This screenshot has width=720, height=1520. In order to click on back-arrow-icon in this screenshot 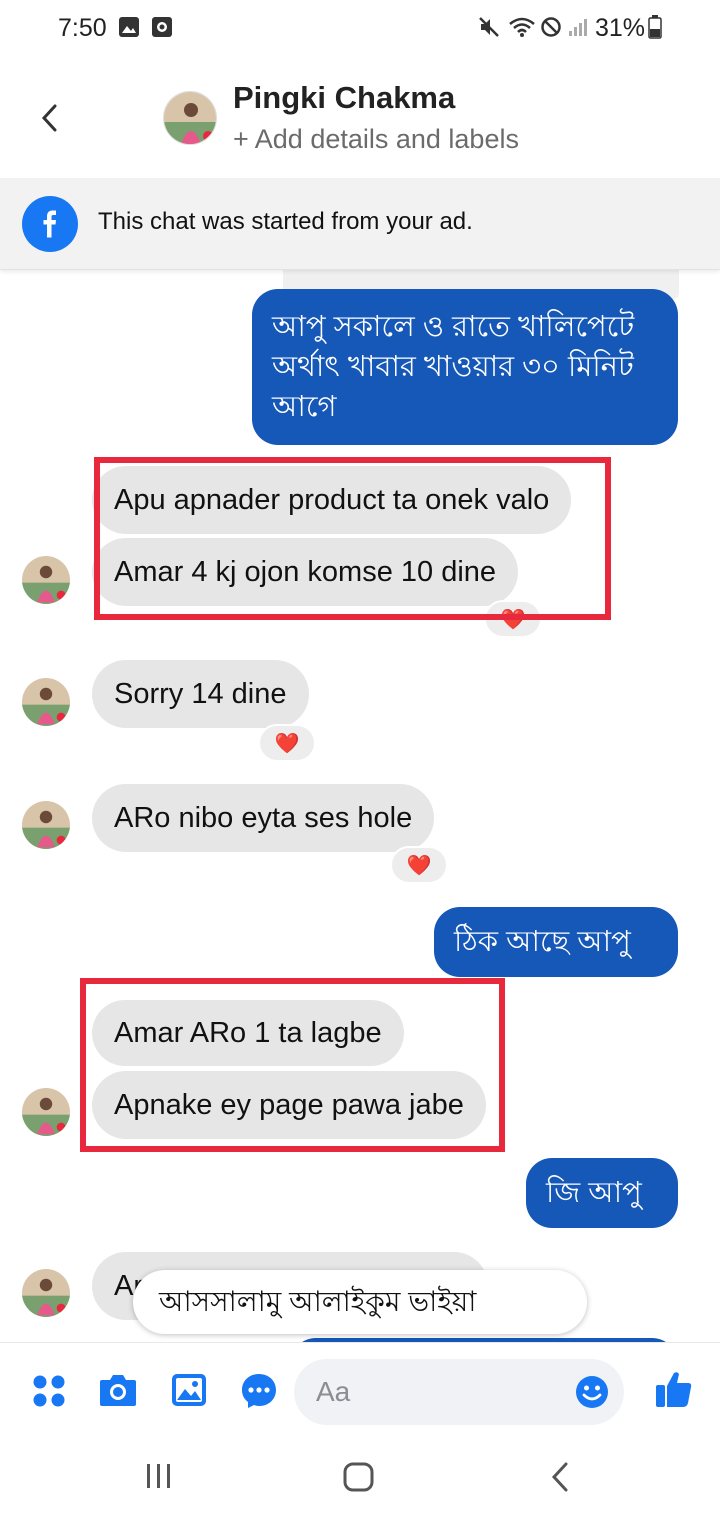, I will do `click(49, 118)`.